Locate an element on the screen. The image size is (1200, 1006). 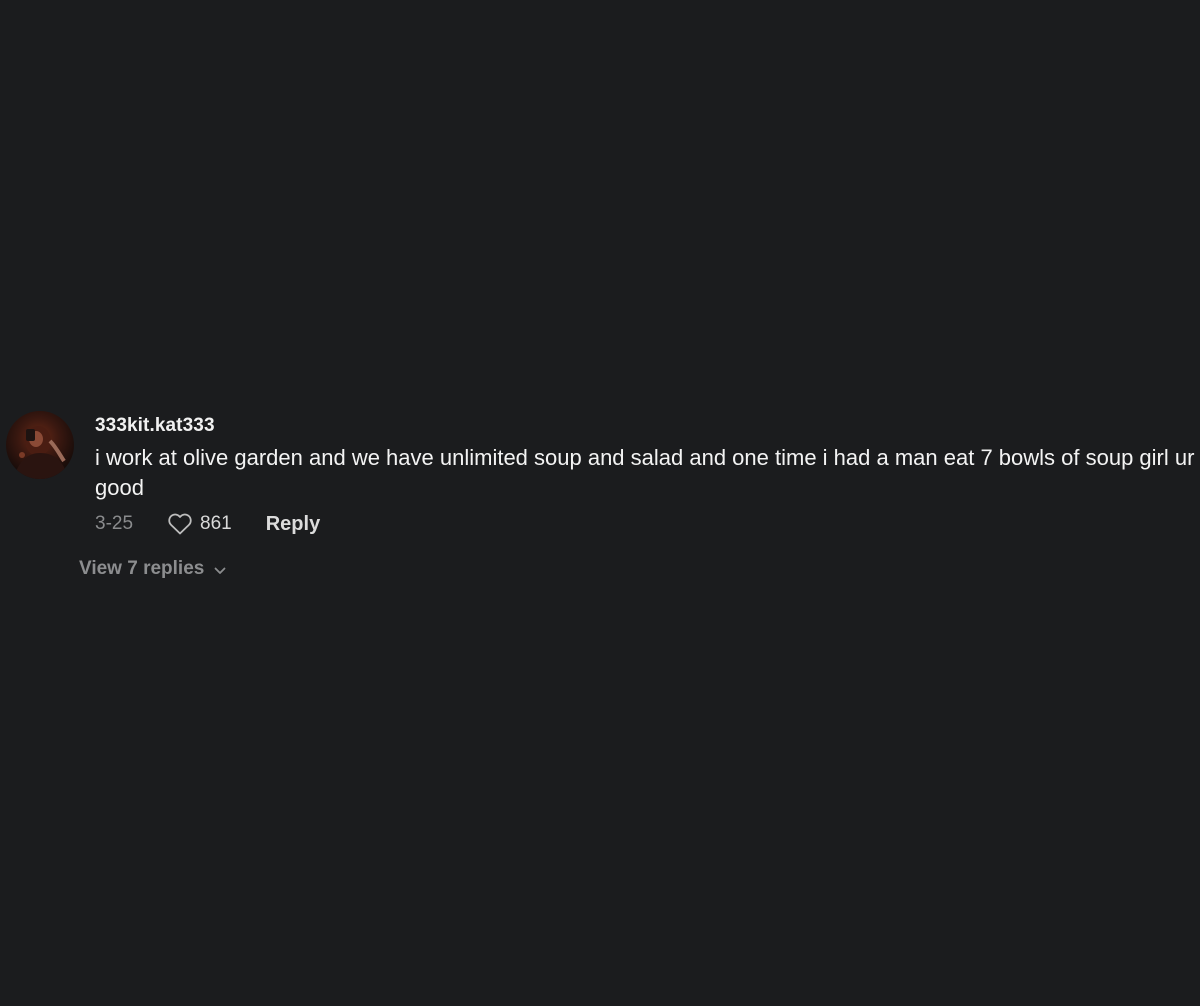
comment-username: 333kit.kat333 is located at coordinates (155, 426).